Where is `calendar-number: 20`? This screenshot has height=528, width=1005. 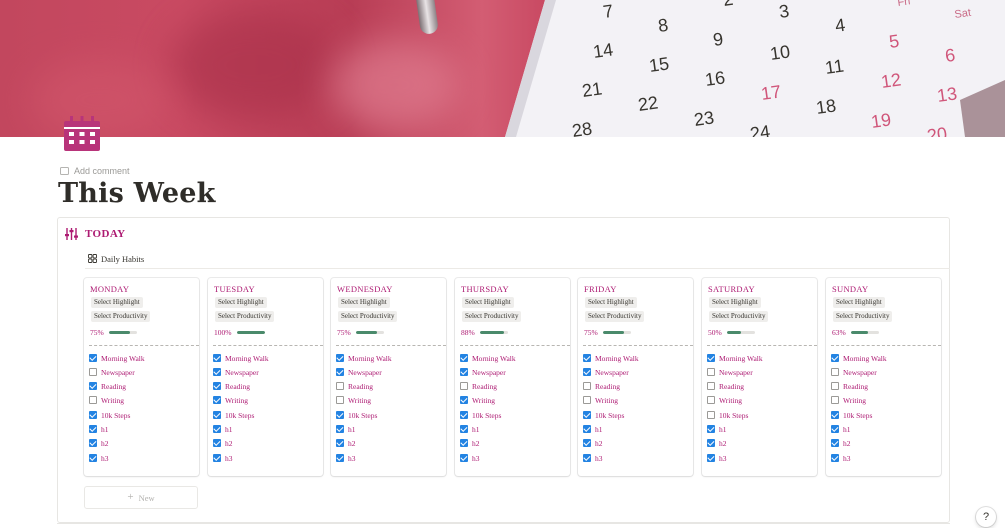
calendar-number: 20 is located at coordinates (937, 130).